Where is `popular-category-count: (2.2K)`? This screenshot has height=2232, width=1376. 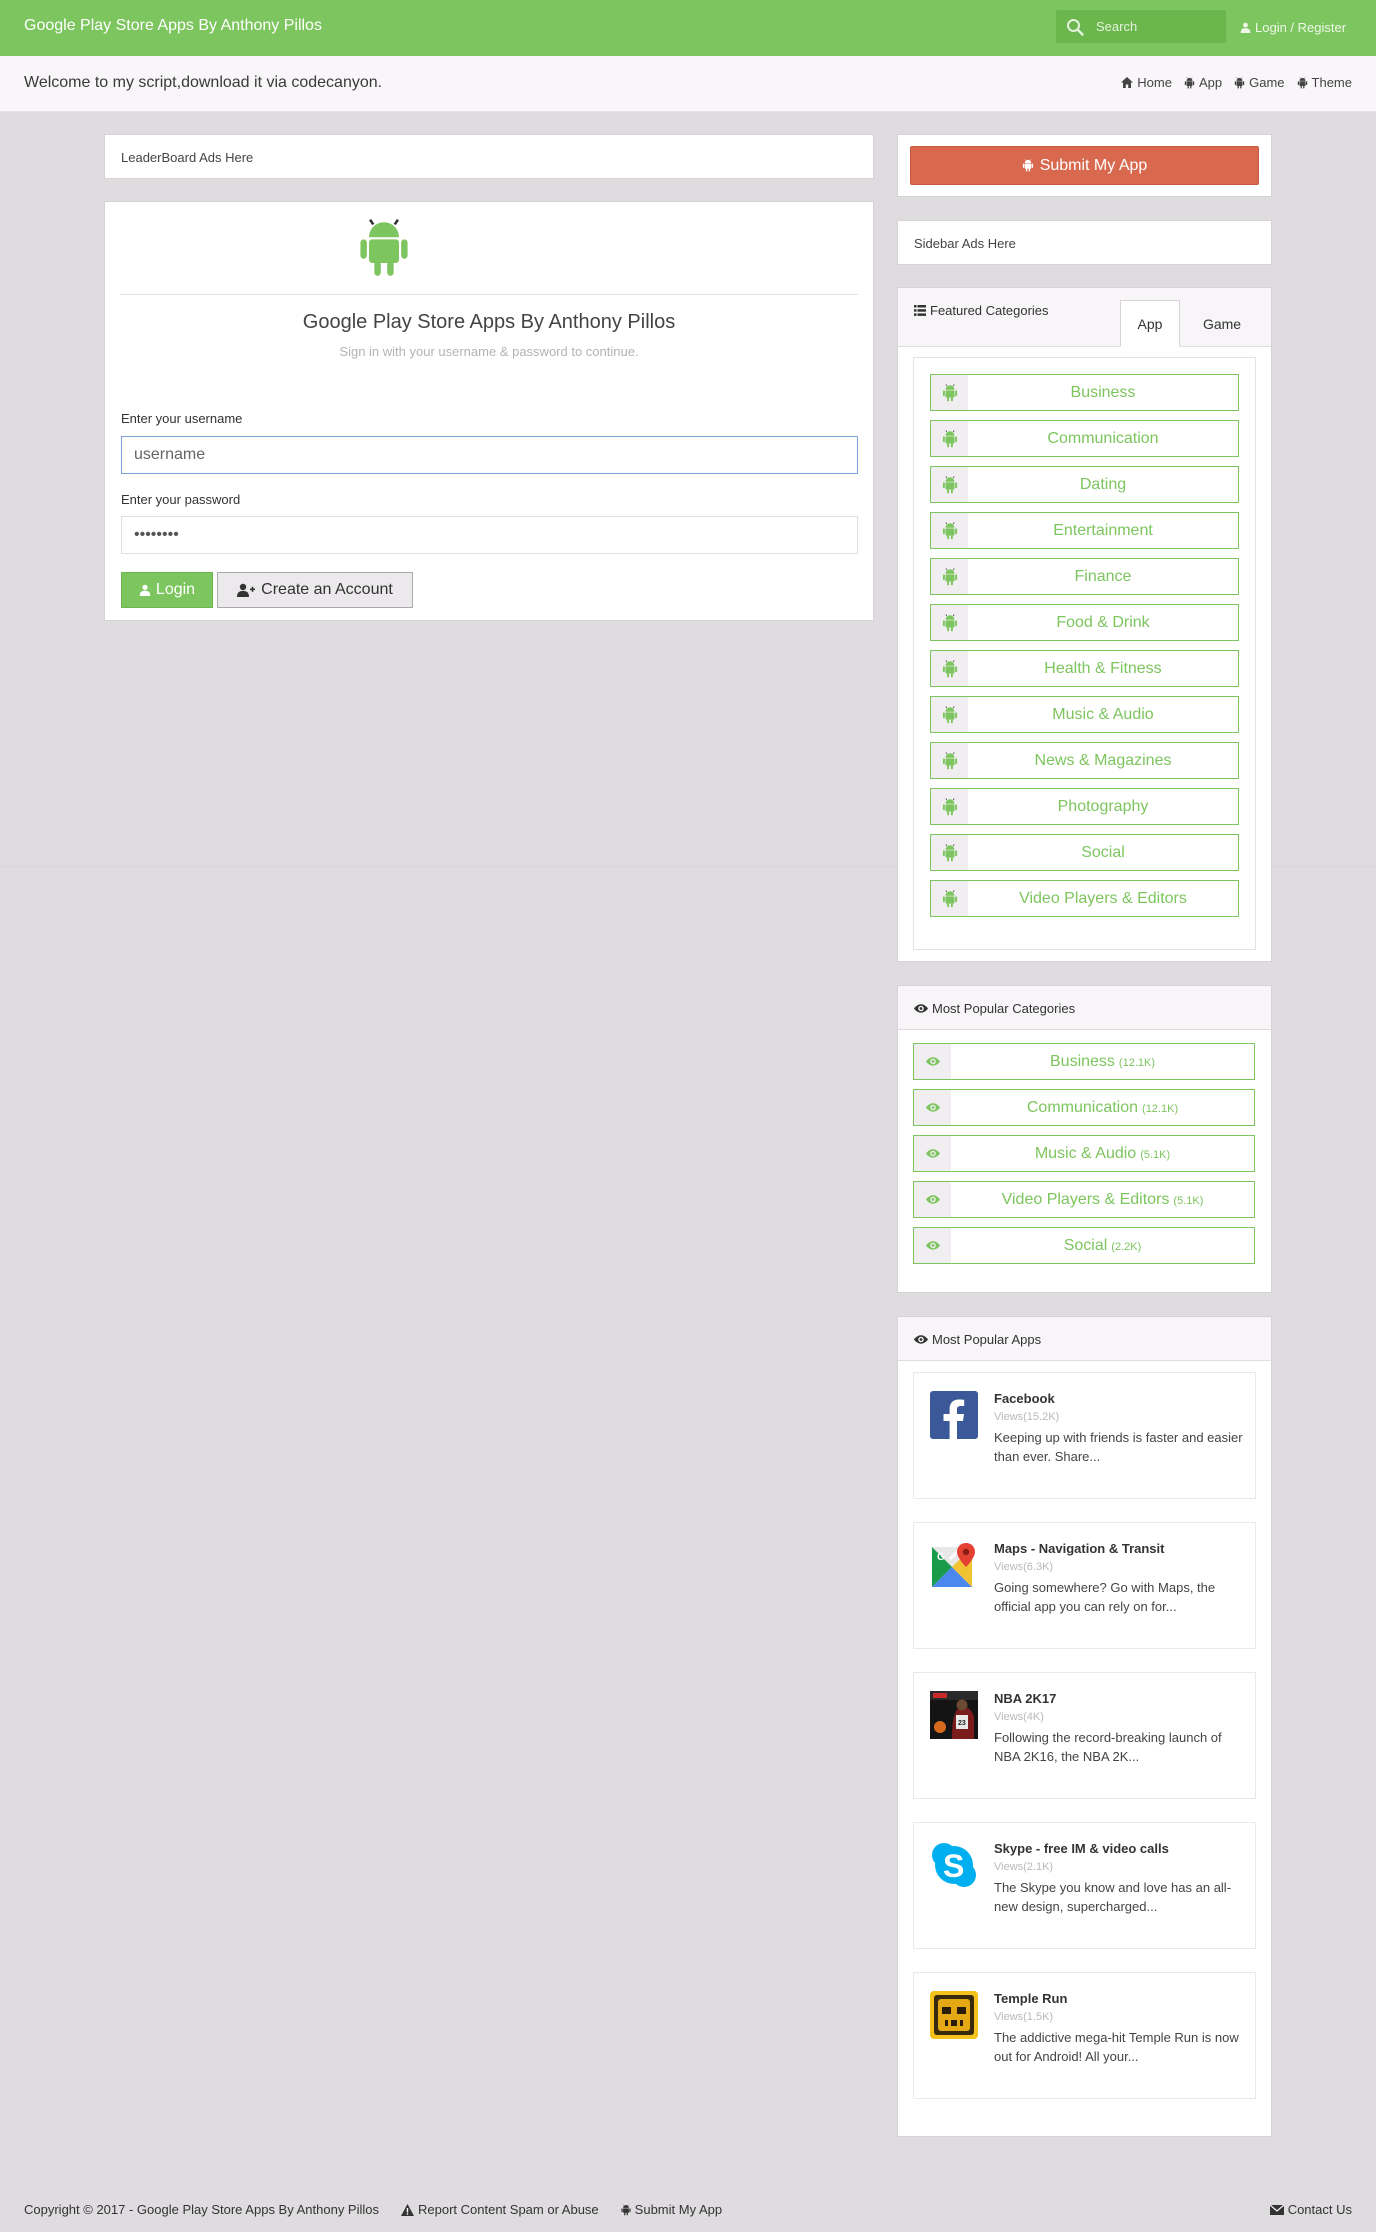
popular-category-count: (2.2K) is located at coordinates (1126, 1247).